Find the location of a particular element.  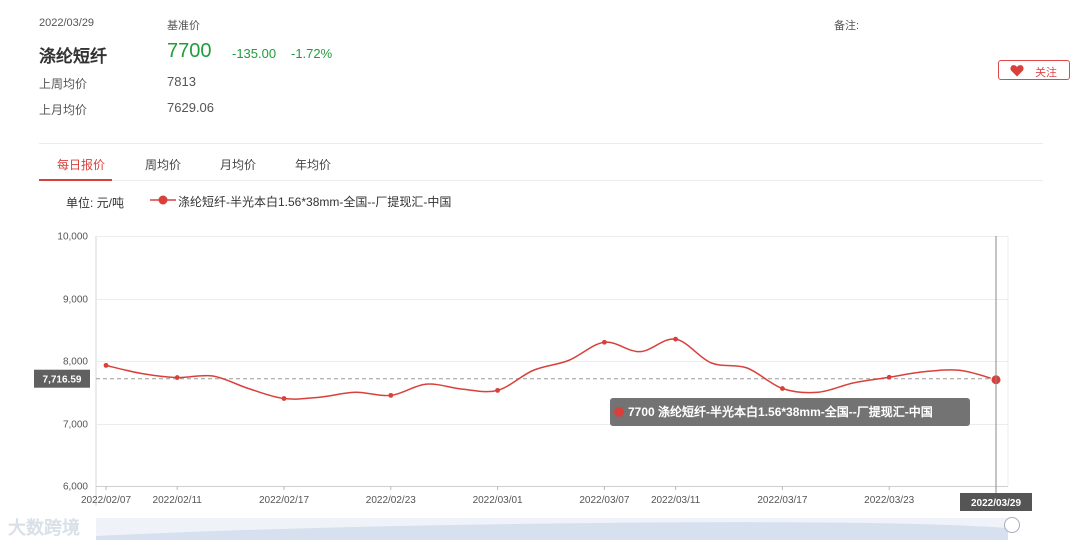

series-line is located at coordinates (551, 369).